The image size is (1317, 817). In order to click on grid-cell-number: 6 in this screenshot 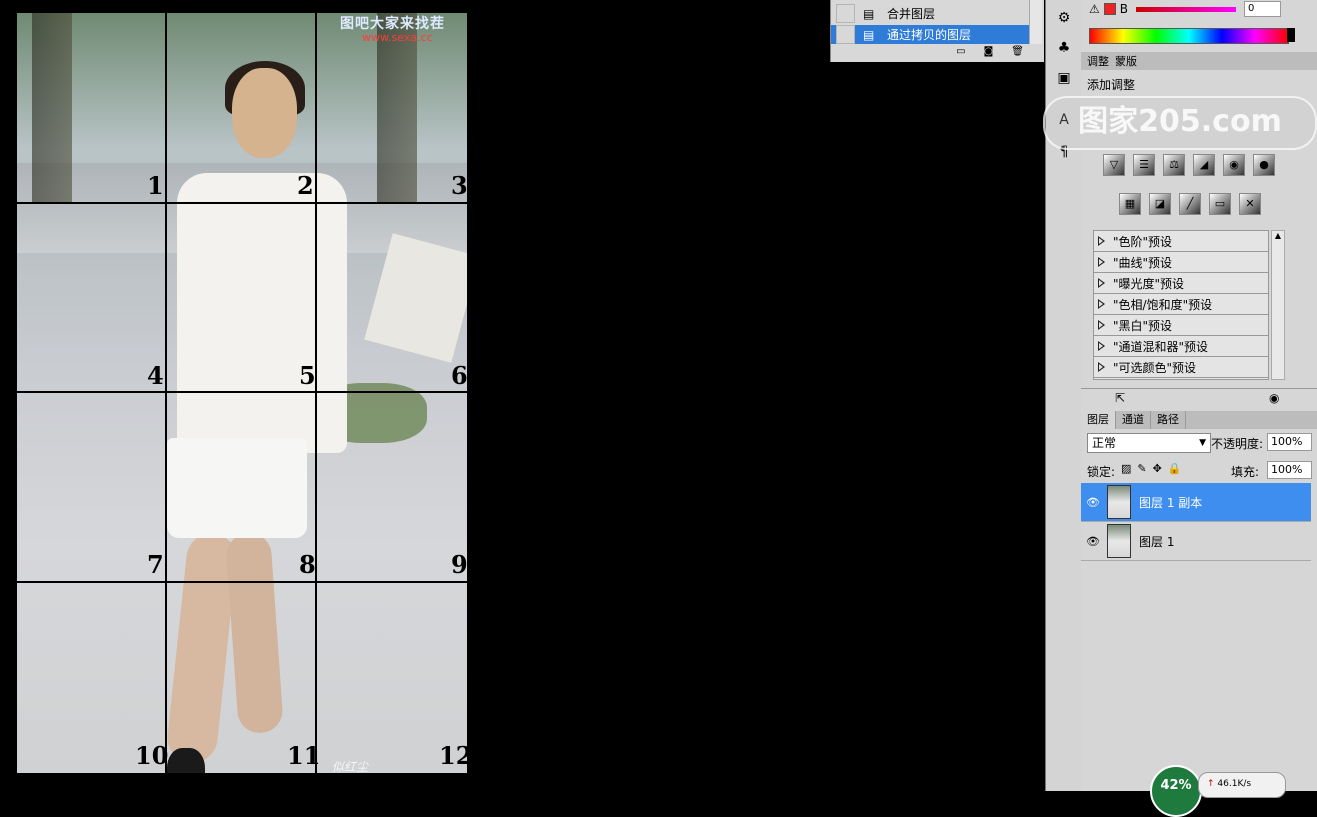, I will do `click(459, 375)`.